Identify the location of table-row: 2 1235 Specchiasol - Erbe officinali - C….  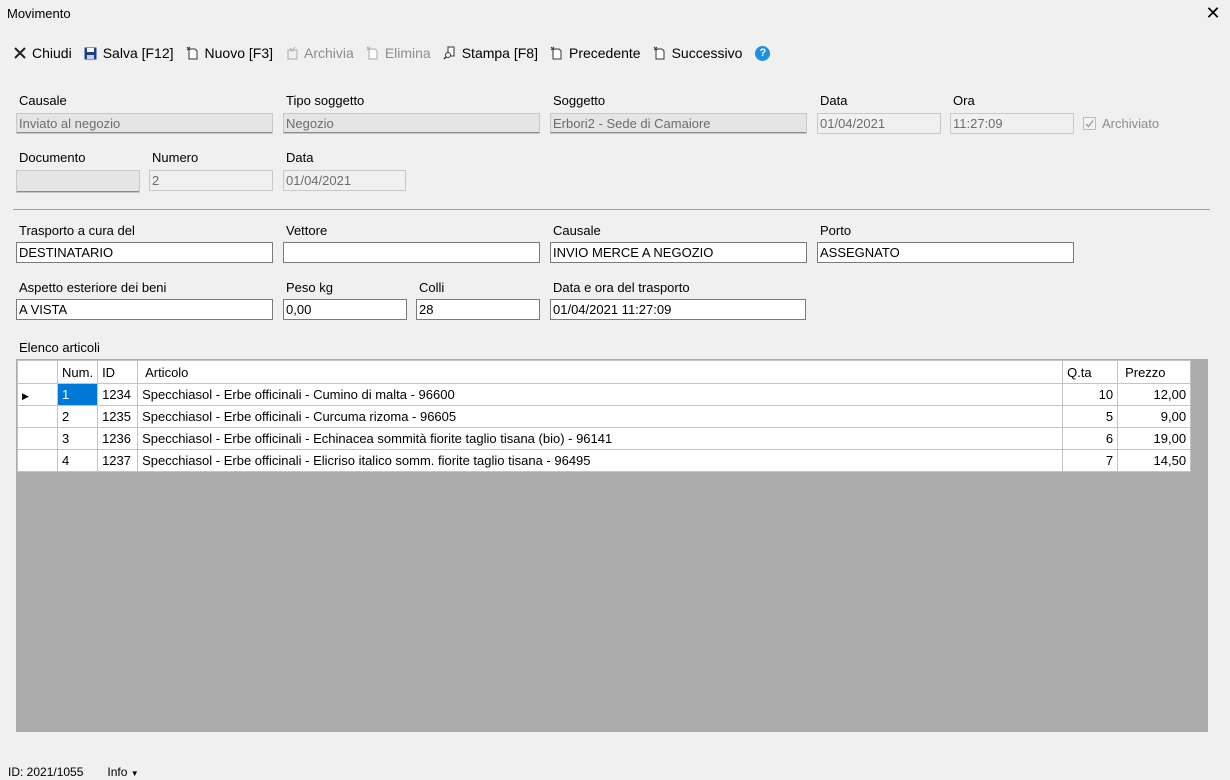
(604, 416).